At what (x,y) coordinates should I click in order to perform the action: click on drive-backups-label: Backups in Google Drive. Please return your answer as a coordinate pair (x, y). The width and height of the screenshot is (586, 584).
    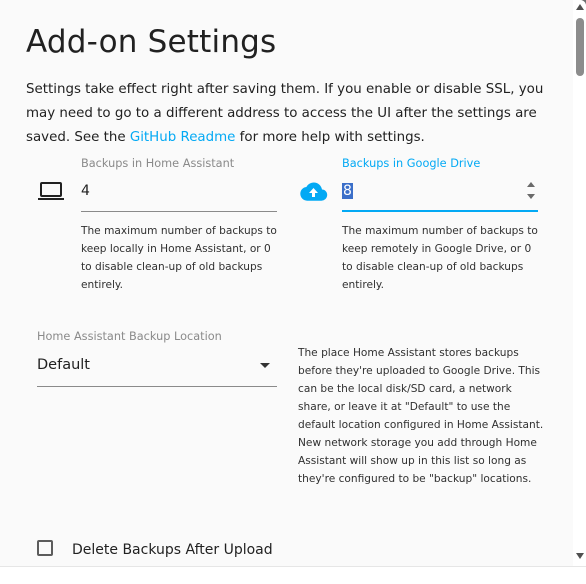
    Looking at the image, I should click on (411, 163).